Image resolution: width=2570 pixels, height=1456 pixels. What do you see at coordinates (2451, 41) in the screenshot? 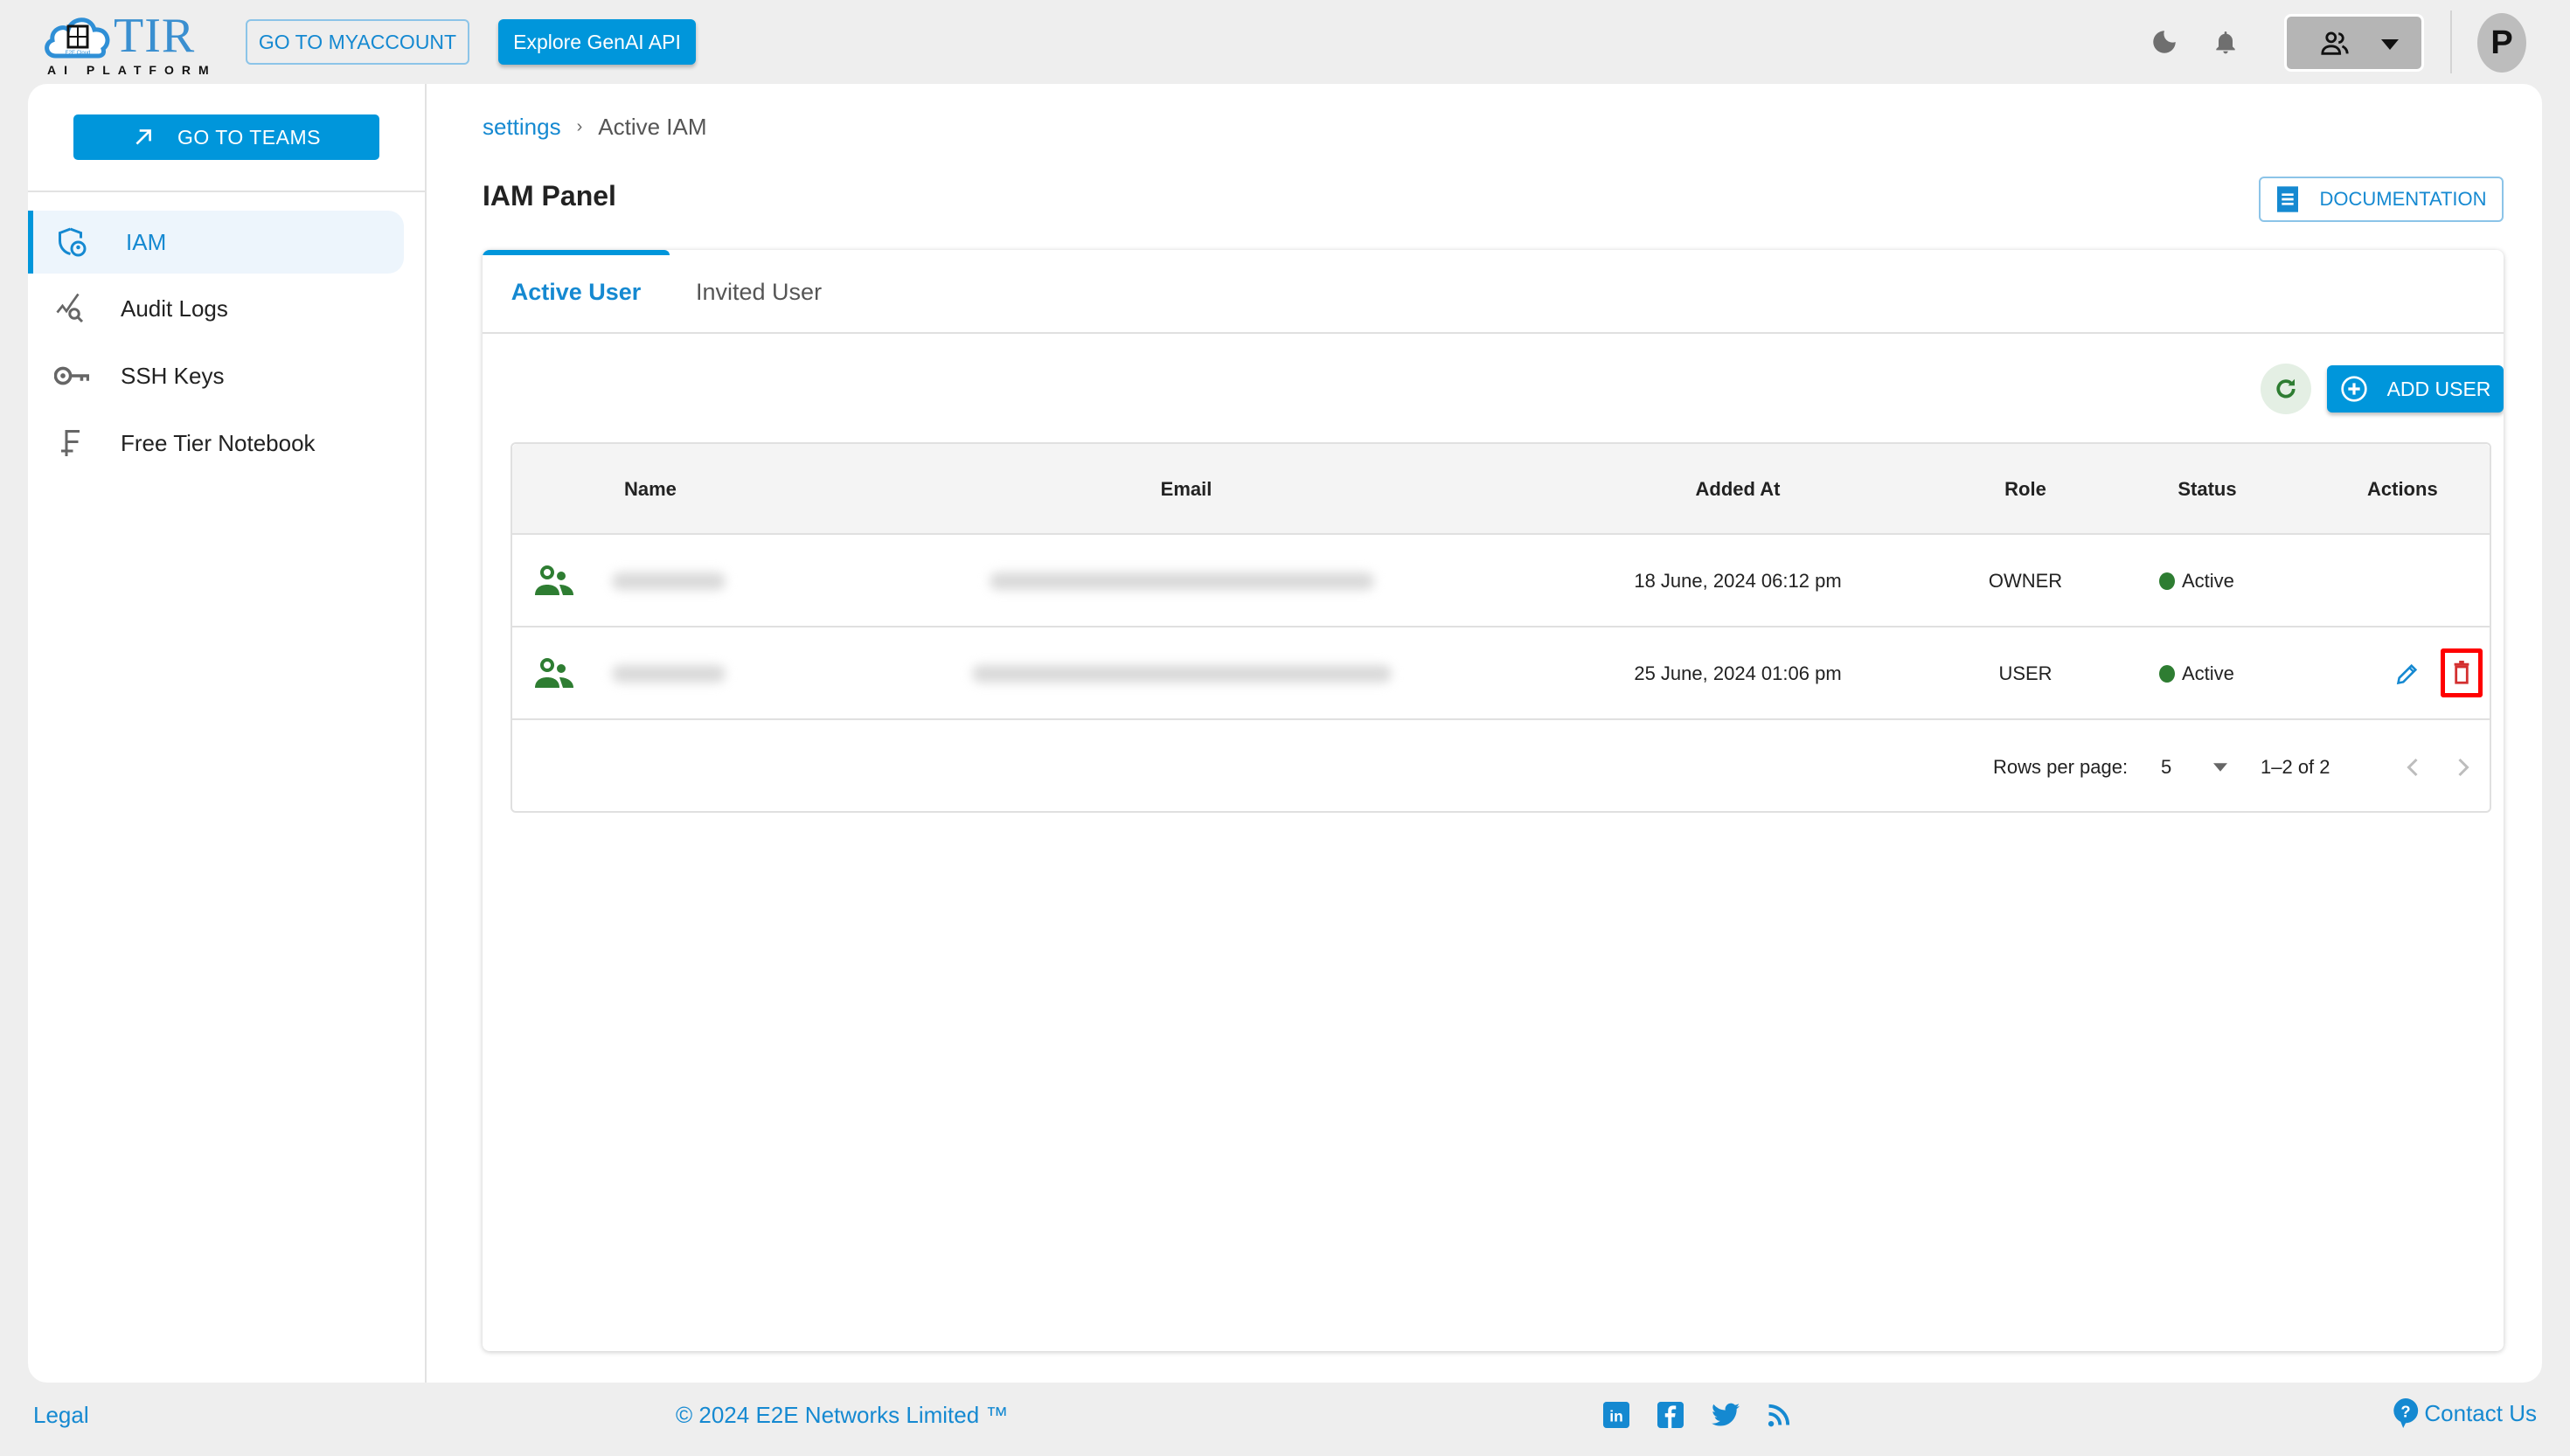
I see `header-divider` at bounding box center [2451, 41].